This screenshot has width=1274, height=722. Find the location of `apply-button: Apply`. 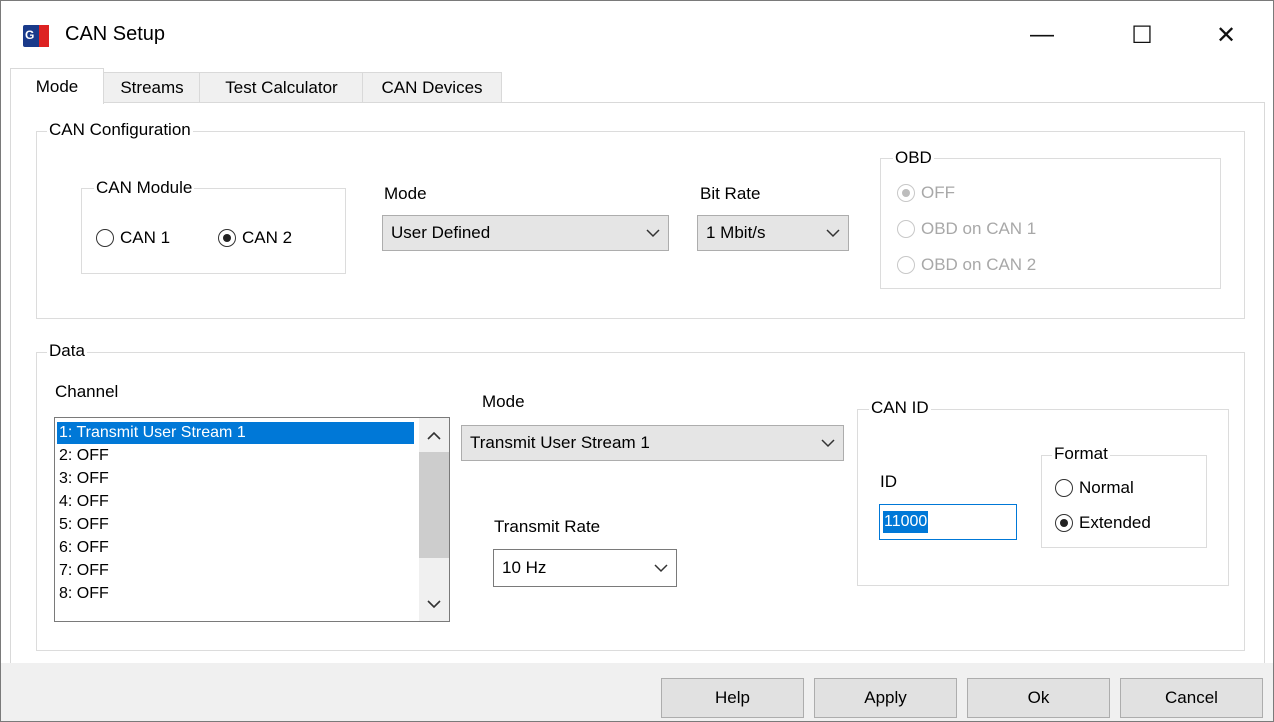

apply-button: Apply is located at coordinates (885, 698).